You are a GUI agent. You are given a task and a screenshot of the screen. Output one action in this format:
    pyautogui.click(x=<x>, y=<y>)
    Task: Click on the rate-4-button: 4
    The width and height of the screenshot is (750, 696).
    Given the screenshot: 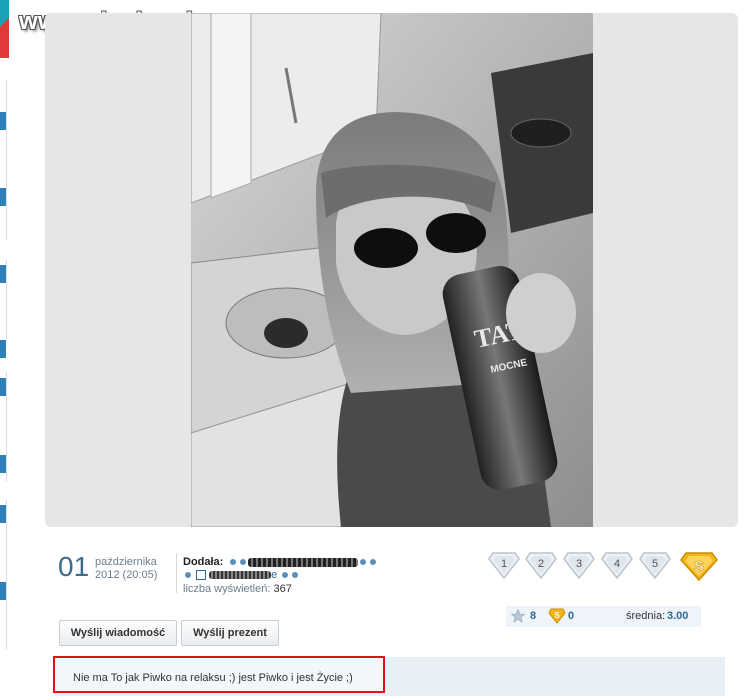 What is the action you would take?
    pyautogui.click(x=617, y=565)
    